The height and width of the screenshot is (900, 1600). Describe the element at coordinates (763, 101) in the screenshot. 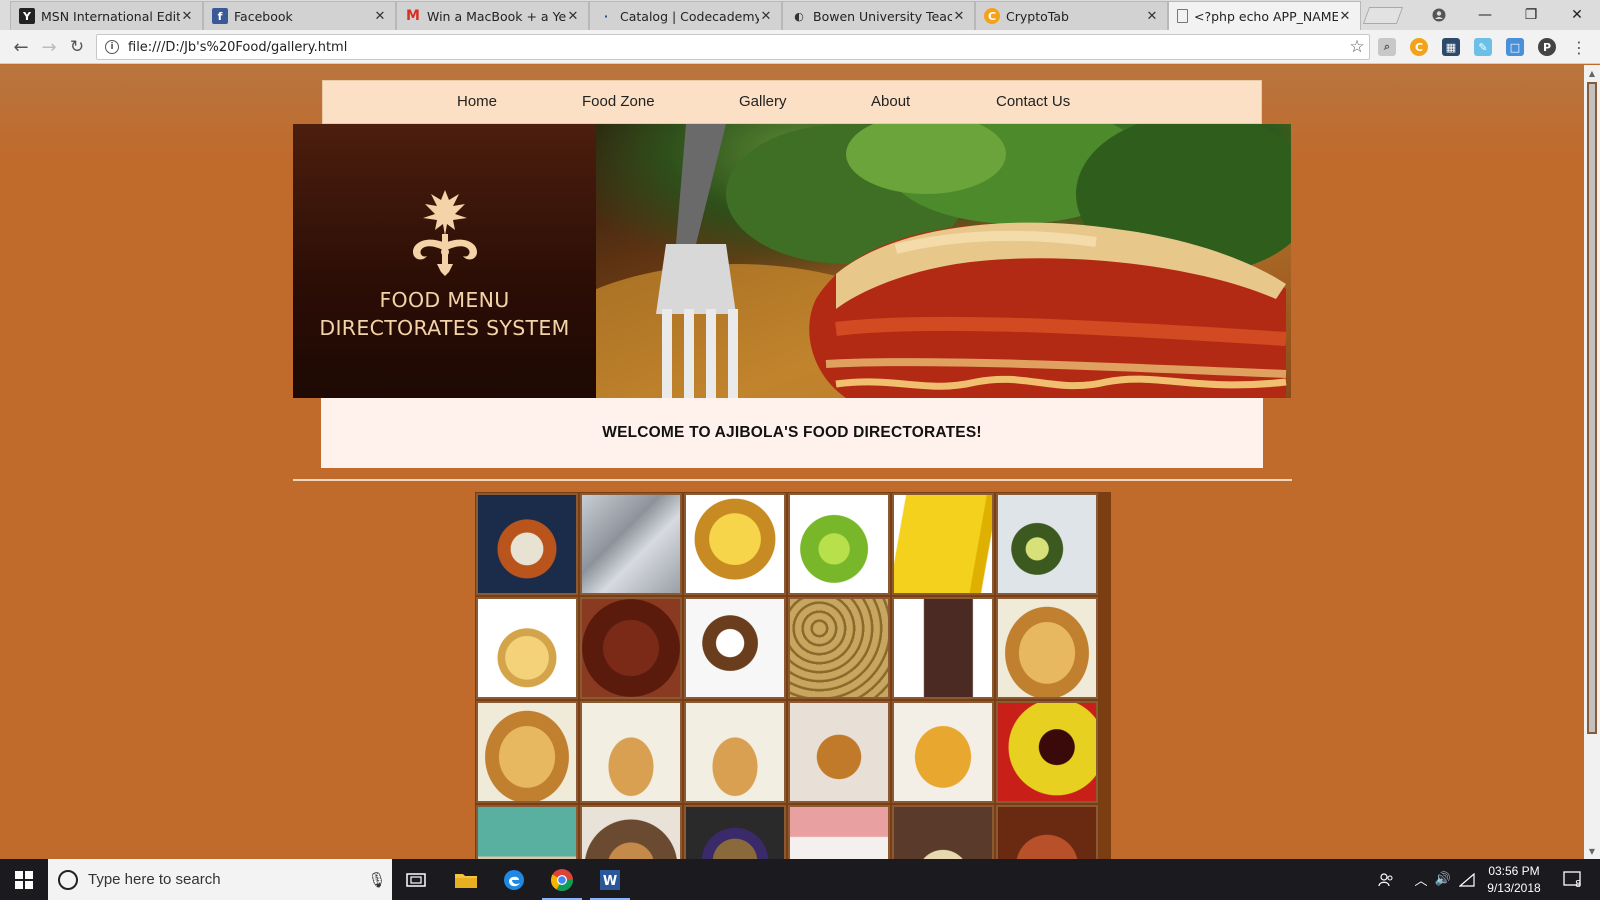

I see `nav-gallery: Gallery` at that location.